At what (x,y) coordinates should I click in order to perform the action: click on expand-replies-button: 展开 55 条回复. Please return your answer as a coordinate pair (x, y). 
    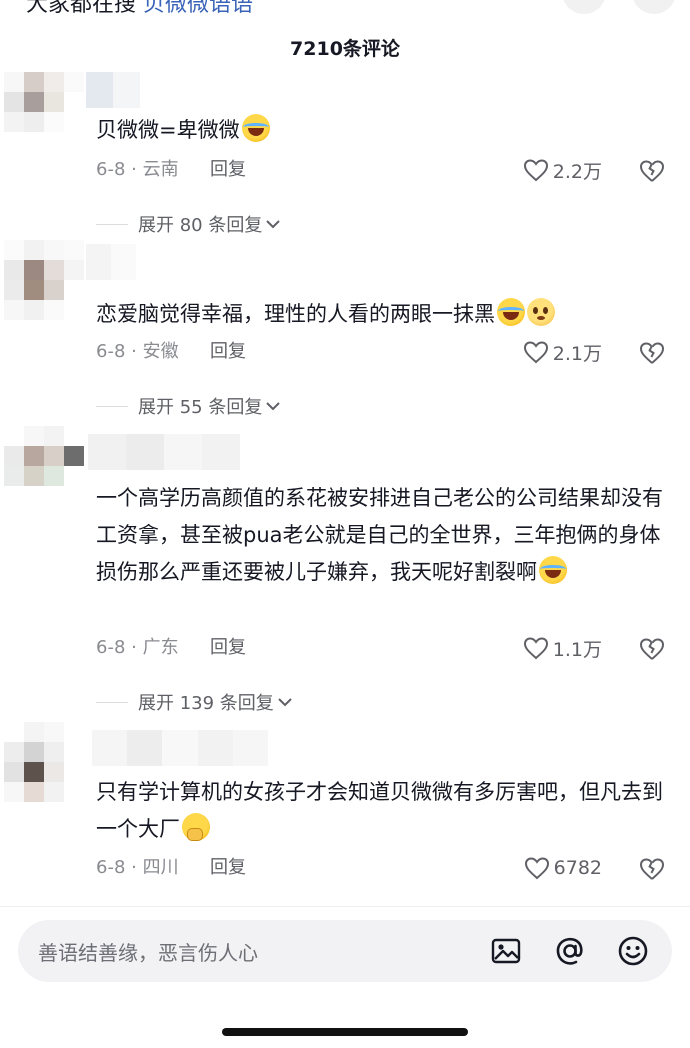
    Looking at the image, I should click on (188, 406).